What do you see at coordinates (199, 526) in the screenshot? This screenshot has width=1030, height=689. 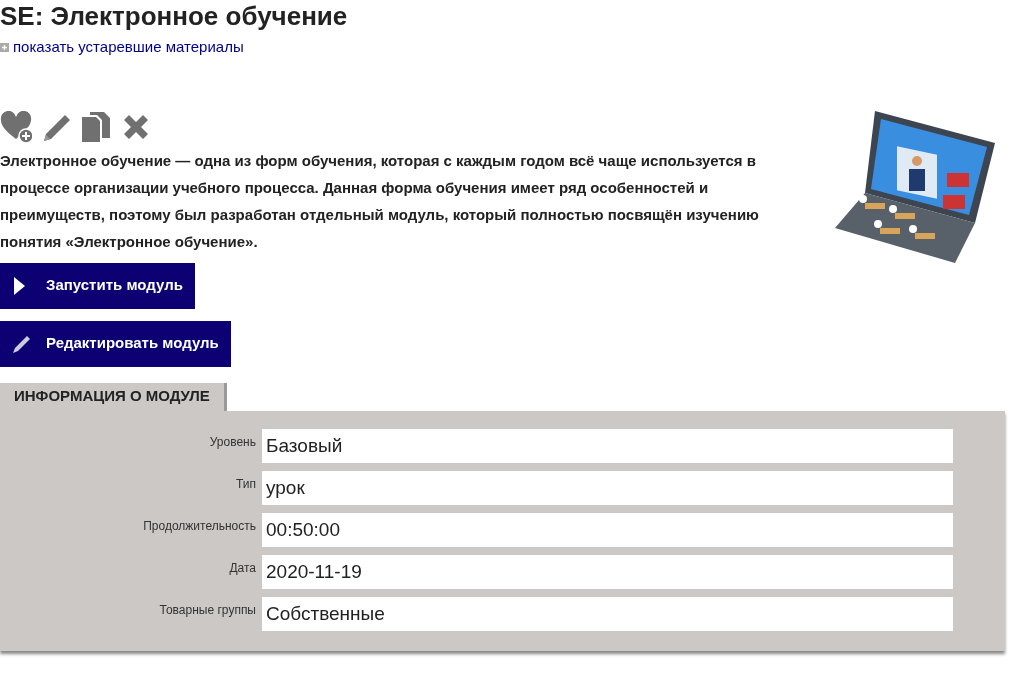 I see `field-label: Продолжительность` at bounding box center [199, 526].